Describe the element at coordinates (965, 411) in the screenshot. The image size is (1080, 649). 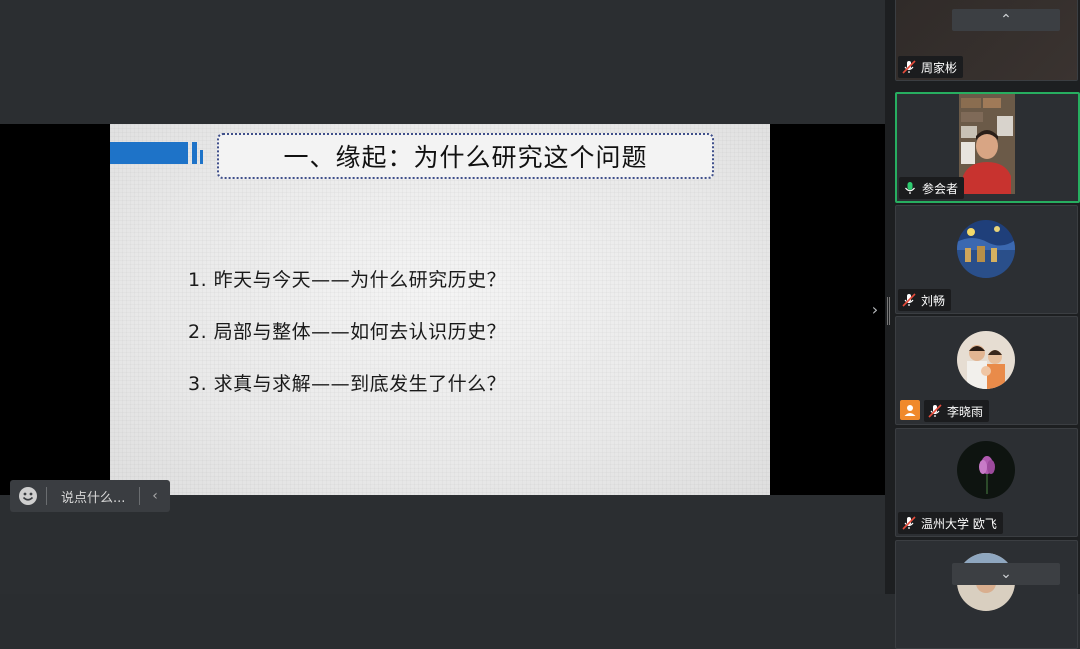
I see `participant-name: 李晓雨` at that location.